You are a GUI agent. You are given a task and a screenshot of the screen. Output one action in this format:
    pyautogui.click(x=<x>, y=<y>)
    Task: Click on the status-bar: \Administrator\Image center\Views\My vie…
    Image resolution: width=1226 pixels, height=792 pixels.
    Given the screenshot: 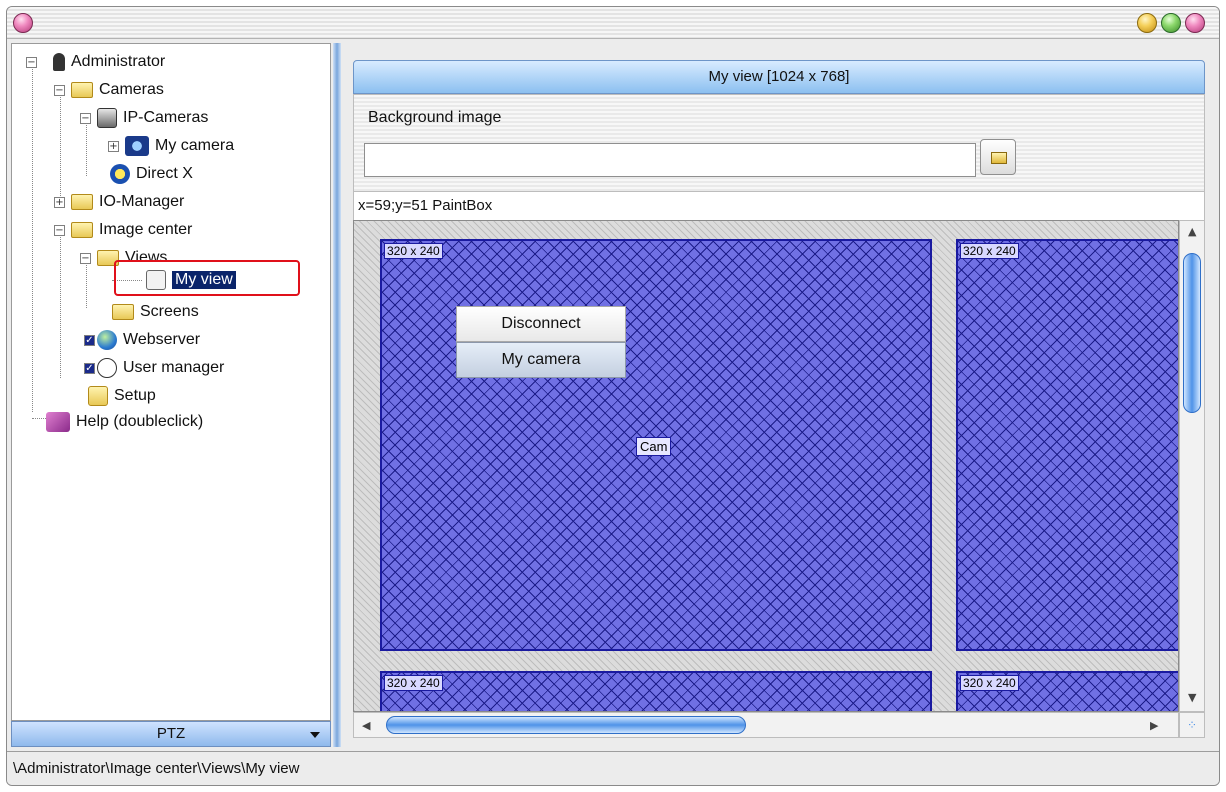 What is the action you would take?
    pyautogui.click(x=613, y=768)
    